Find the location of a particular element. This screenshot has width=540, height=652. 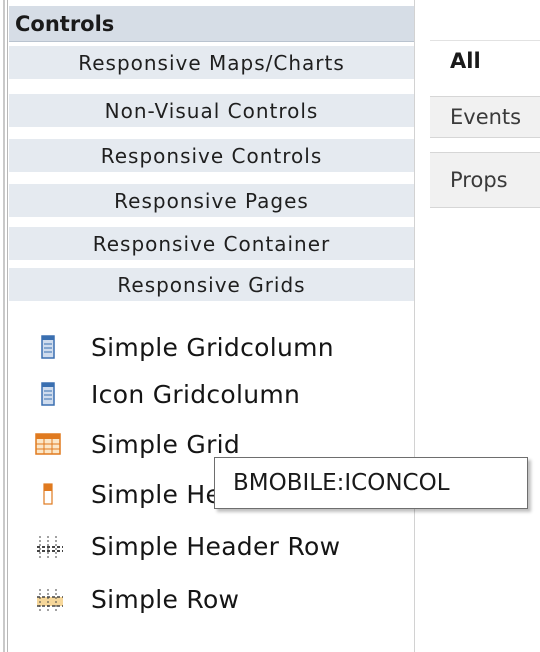

tooltip: BMOBILE:ICONCOL is located at coordinates (371, 483).